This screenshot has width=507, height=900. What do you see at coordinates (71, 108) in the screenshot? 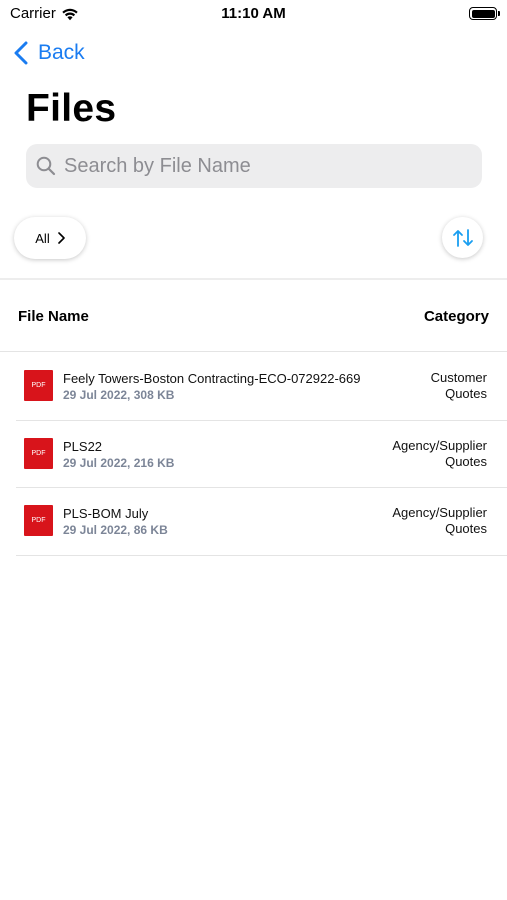
I see `page-title: Files` at bounding box center [71, 108].